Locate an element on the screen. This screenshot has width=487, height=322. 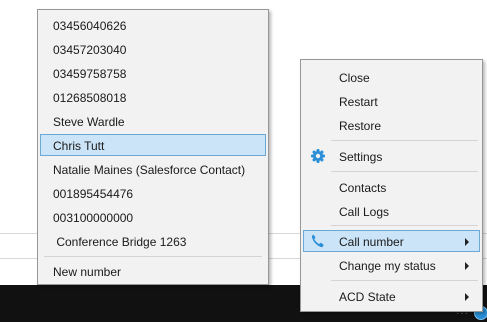
call-number-item: Call number is located at coordinates (391, 241).